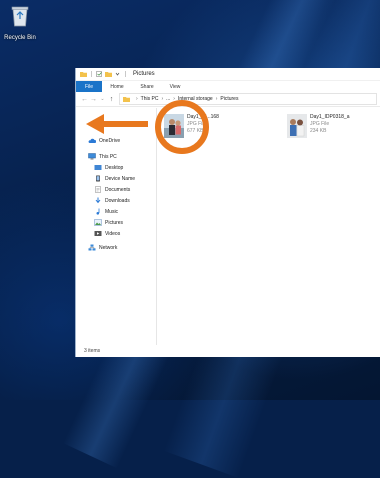  I want to click on breadcrumb-internal-storage: Internal storage, so click(195, 99).